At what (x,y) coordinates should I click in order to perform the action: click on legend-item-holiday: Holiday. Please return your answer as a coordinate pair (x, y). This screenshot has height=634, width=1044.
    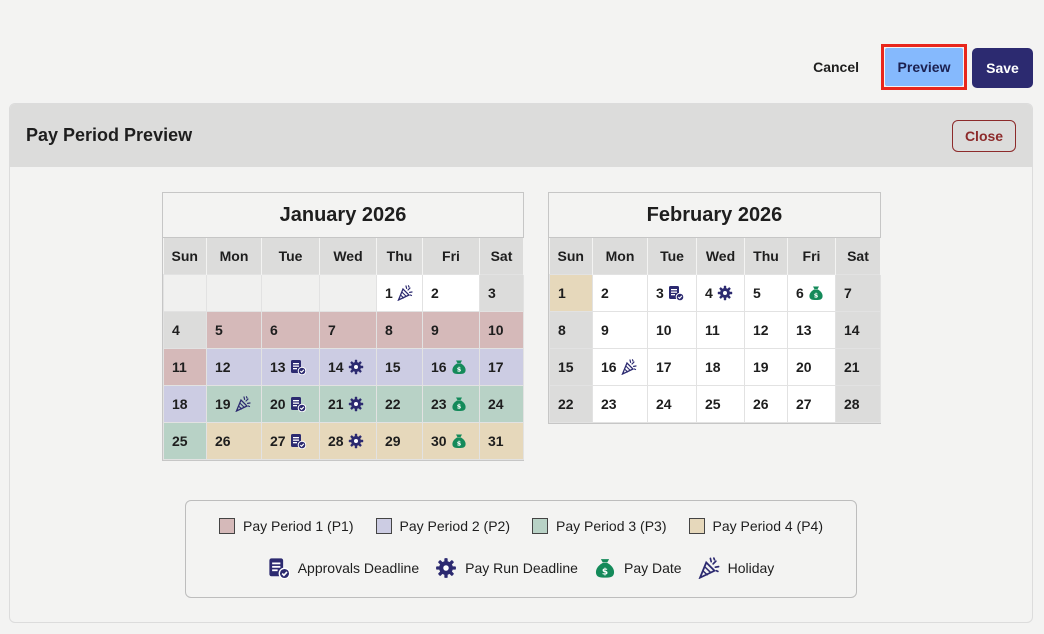
    Looking at the image, I should click on (735, 568).